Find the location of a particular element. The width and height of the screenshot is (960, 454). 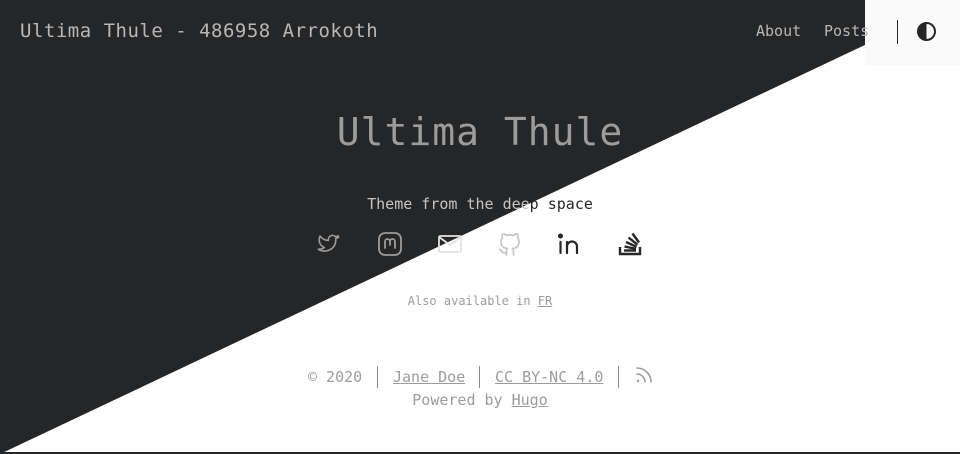

site-title: Ultima Thule - 486958 Arrokoth is located at coordinates (199, 31).